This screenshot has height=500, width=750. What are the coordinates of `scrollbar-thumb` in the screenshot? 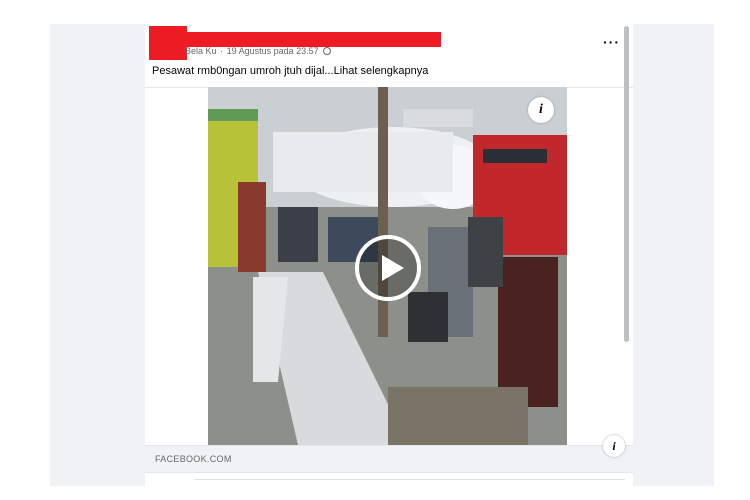 It's located at (626, 184).